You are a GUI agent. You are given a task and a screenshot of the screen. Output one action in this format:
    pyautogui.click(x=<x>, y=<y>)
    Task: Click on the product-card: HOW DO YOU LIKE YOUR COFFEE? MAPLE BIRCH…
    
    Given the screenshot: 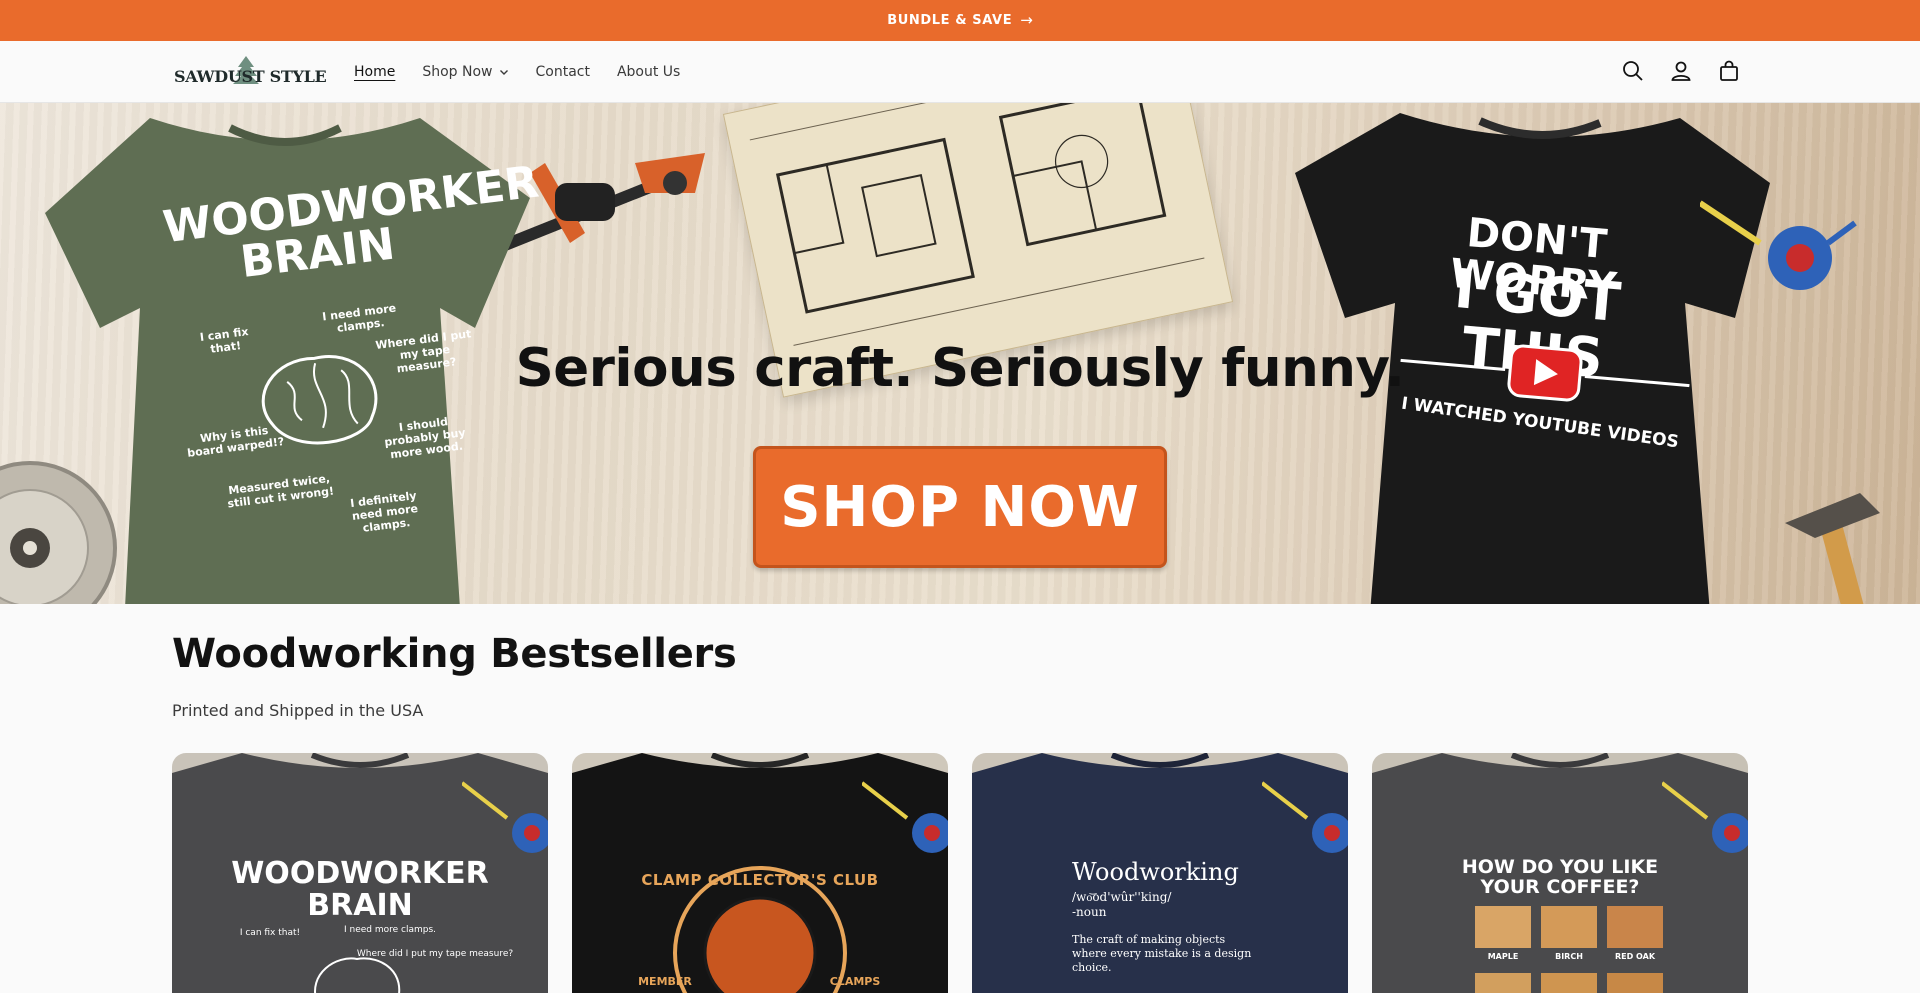 What is the action you would take?
    pyautogui.click(x=1560, y=873)
    